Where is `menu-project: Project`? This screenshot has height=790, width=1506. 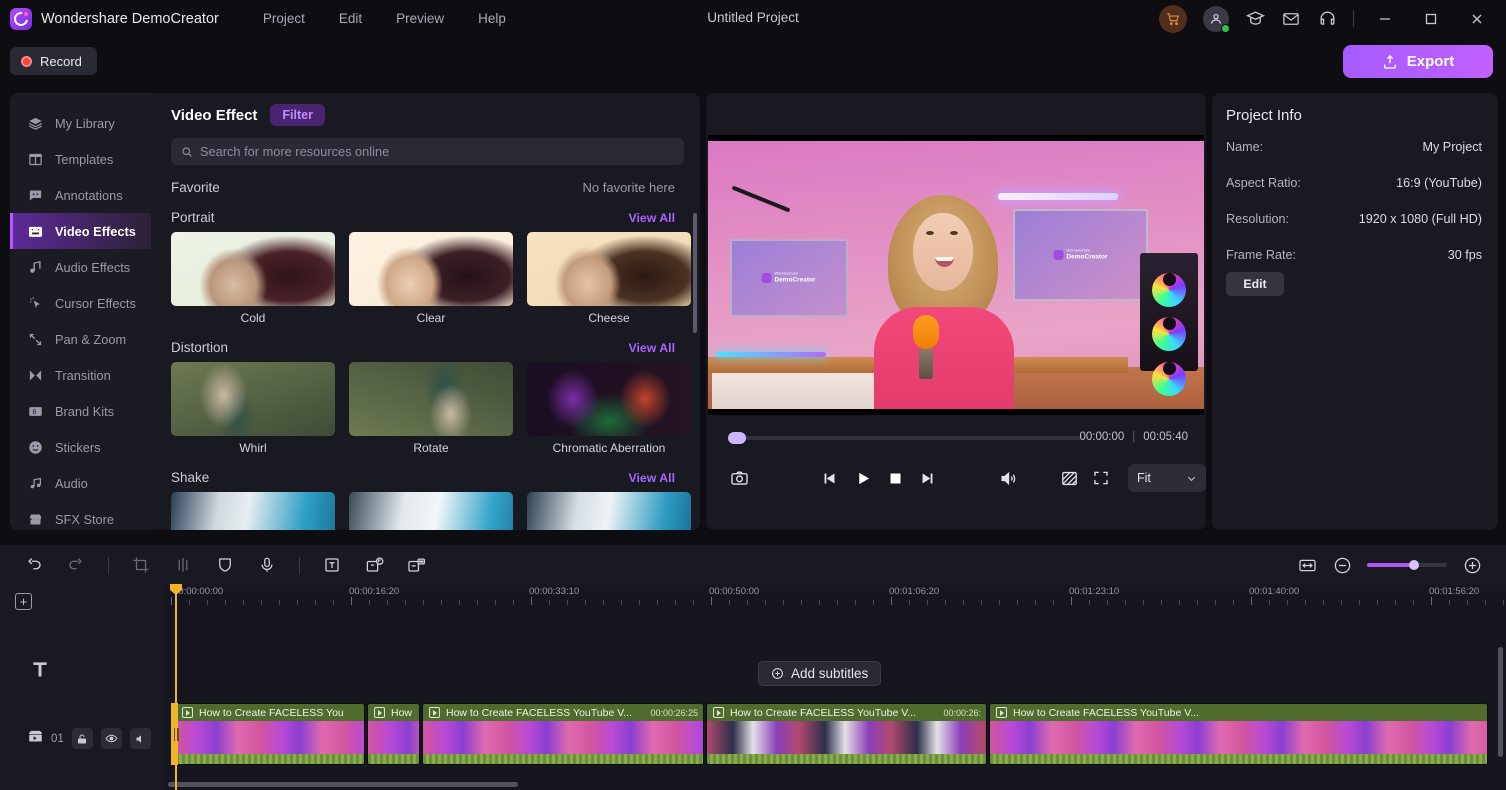
menu-project: Project is located at coordinates (284, 18).